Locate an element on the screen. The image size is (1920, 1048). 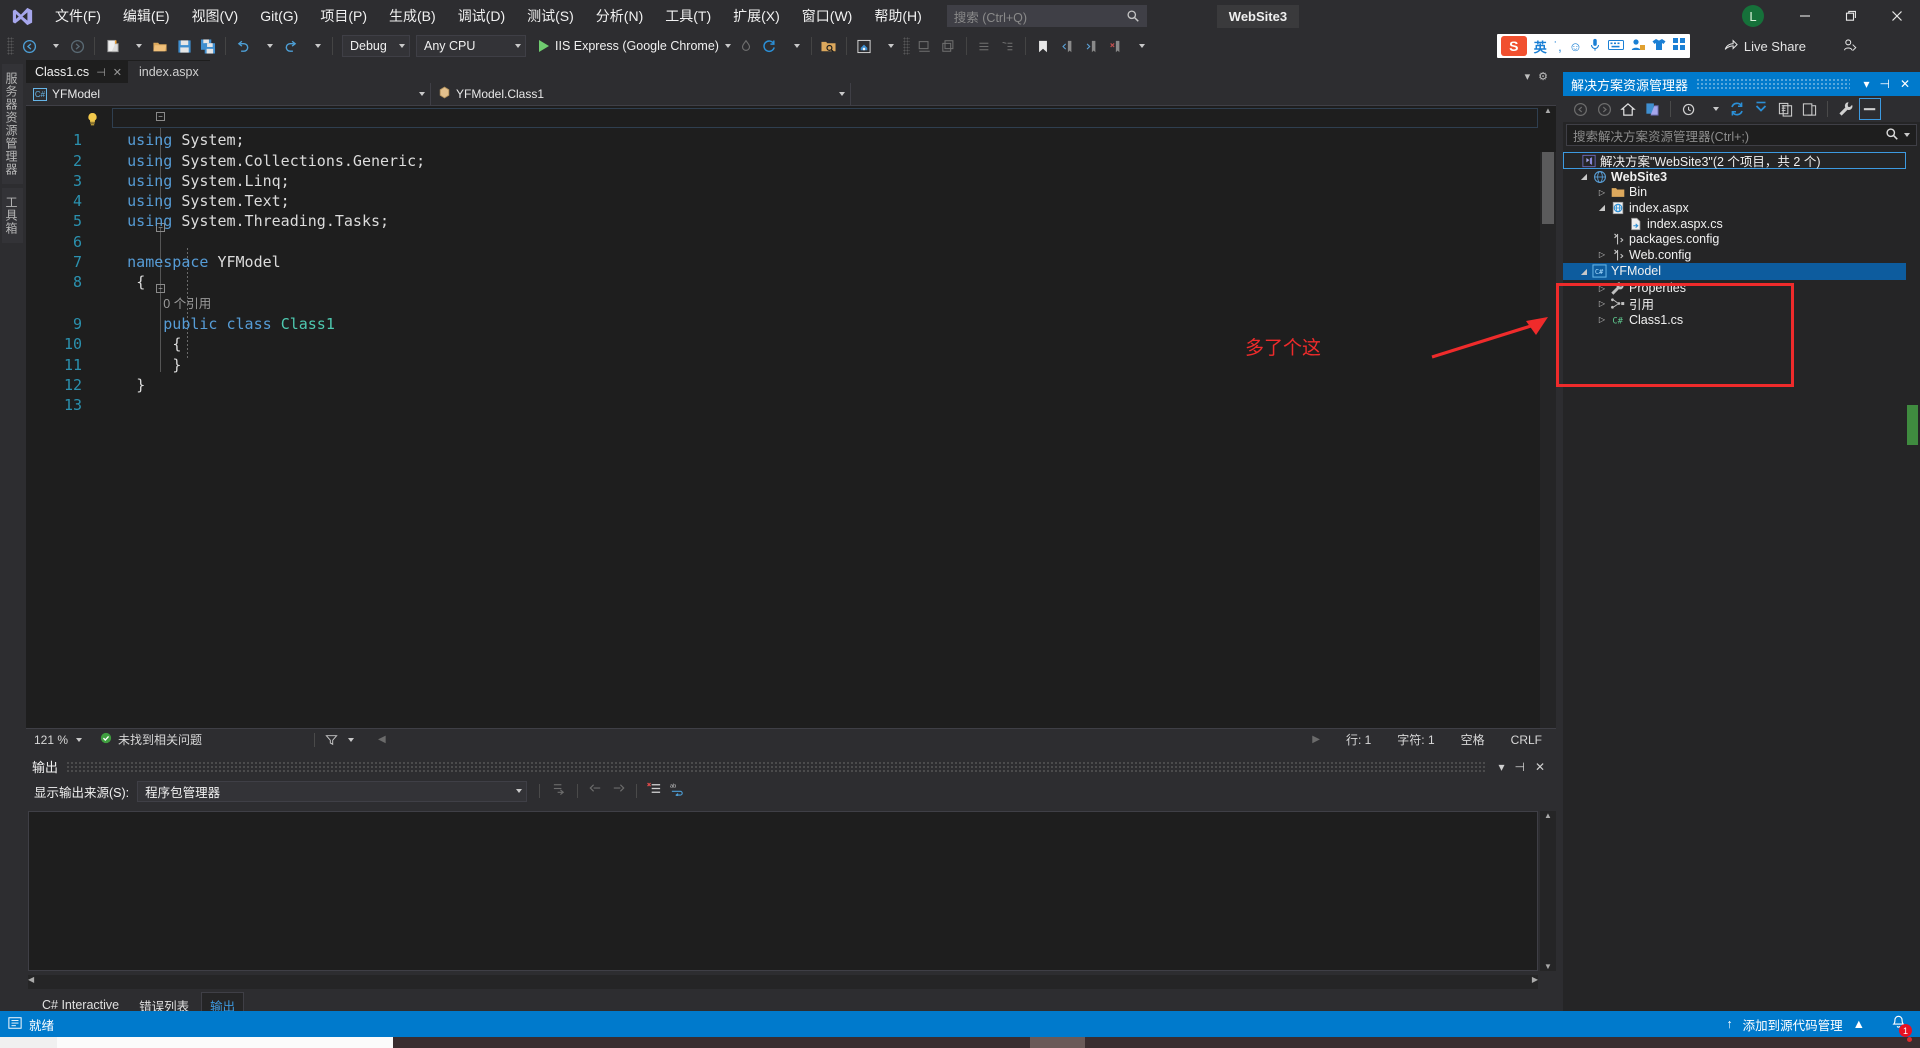
nav-back-icon is located at coordinates (1580, 109).